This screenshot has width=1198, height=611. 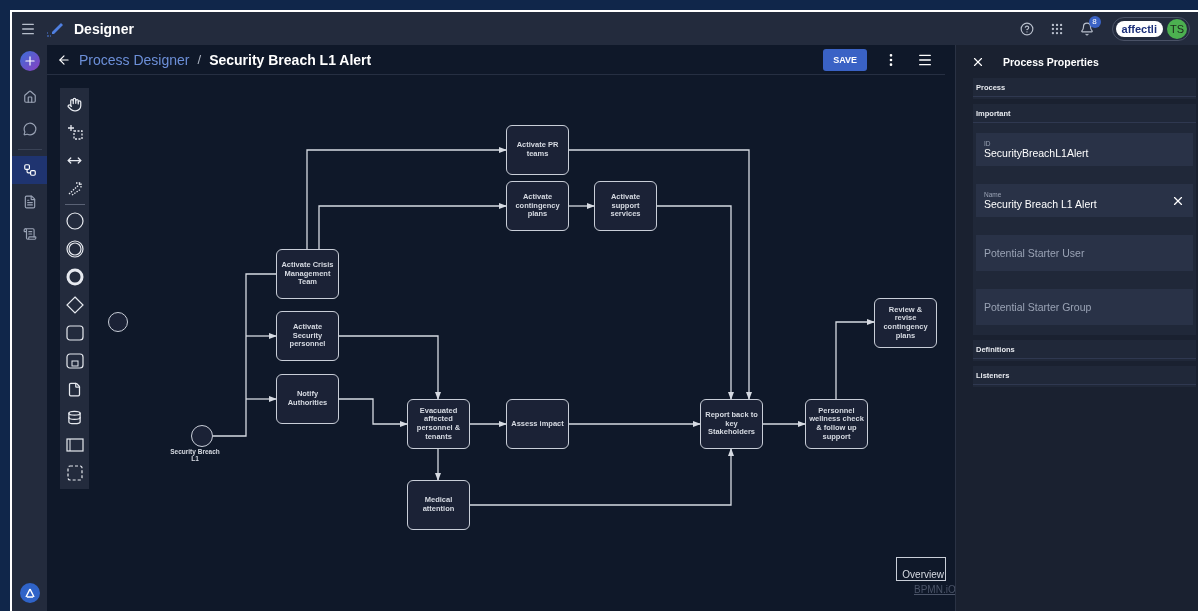 What do you see at coordinates (845, 59) in the screenshot?
I see `save-button: SAVE` at bounding box center [845, 59].